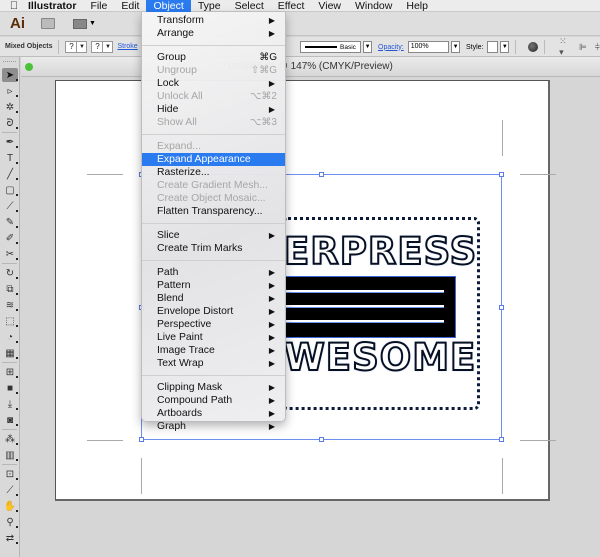 This screenshot has width=600, height=557. Describe the element at coordinates (52, 6) in the screenshot. I see `menu-app-name: Illustrator` at that location.